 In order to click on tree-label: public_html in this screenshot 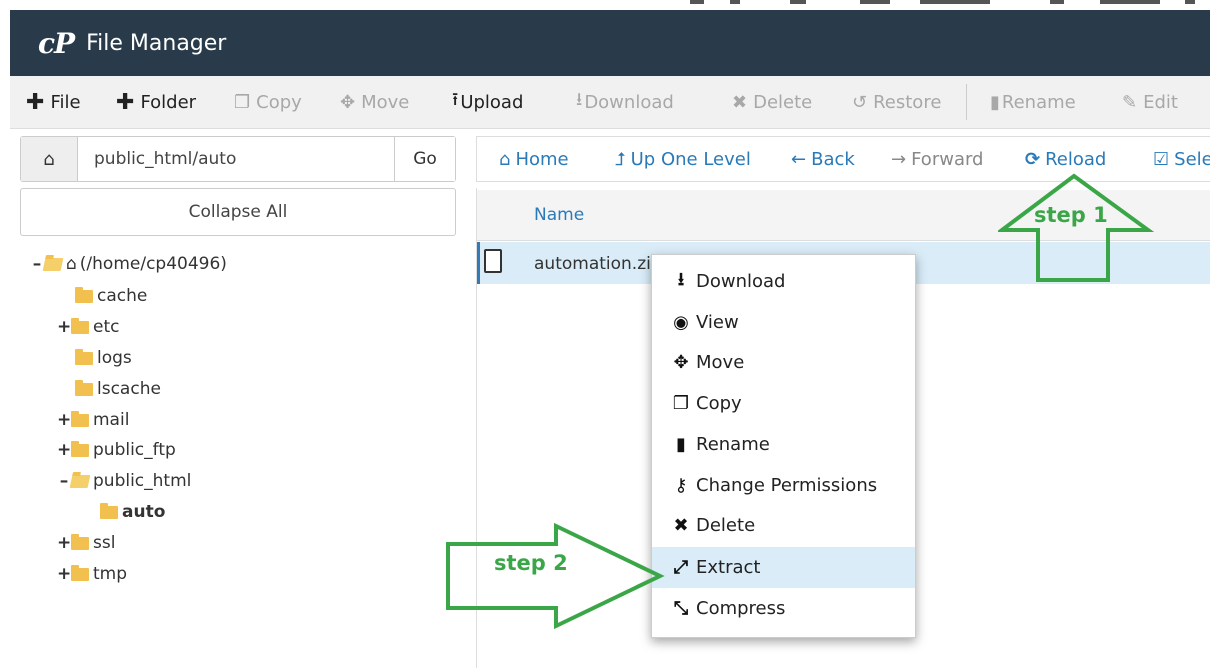, I will do `click(142, 481)`.